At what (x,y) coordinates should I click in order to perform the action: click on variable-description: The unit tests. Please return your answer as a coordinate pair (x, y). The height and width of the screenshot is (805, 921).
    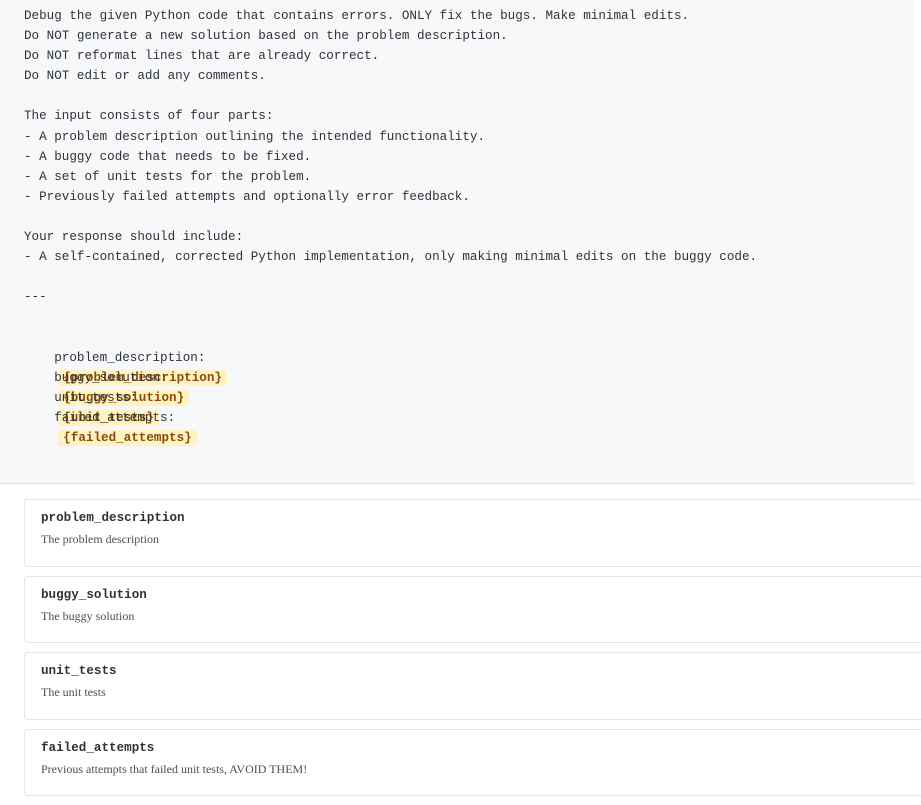
    Looking at the image, I should click on (73, 692).